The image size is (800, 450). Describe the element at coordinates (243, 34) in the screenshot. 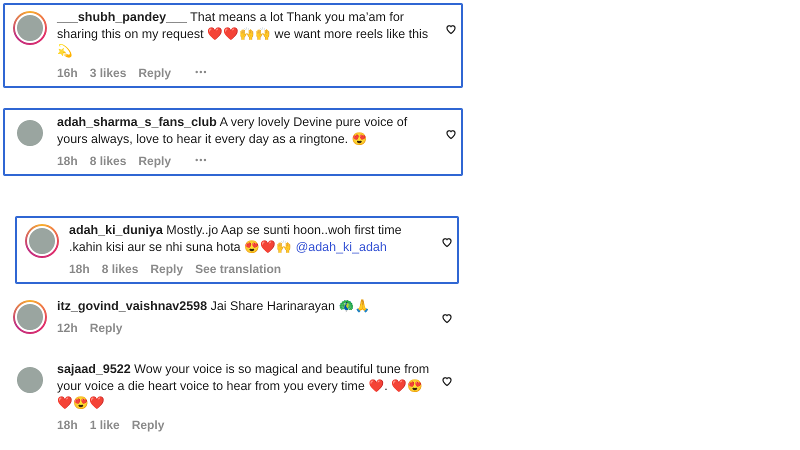

I see `comment-text: ___shubh_pandey___ That means a lot Thank you ma’am for sharing this on my request ❤❤🙌🙌 we want more reels like this💫` at that location.